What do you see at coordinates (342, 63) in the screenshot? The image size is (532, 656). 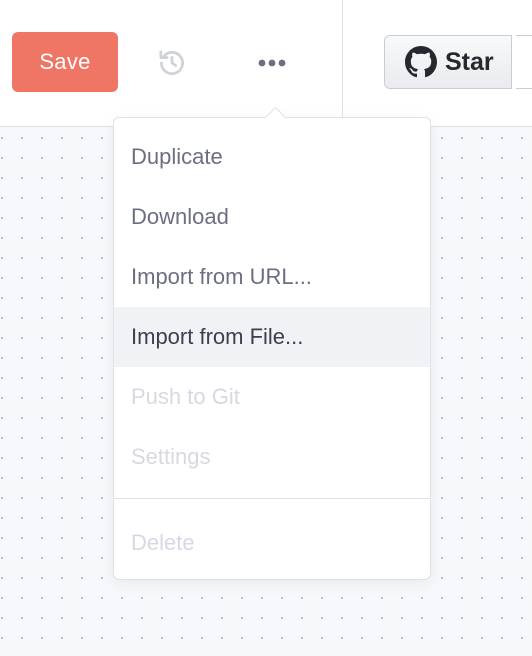 I see `toolbar-divider` at bounding box center [342, 63].